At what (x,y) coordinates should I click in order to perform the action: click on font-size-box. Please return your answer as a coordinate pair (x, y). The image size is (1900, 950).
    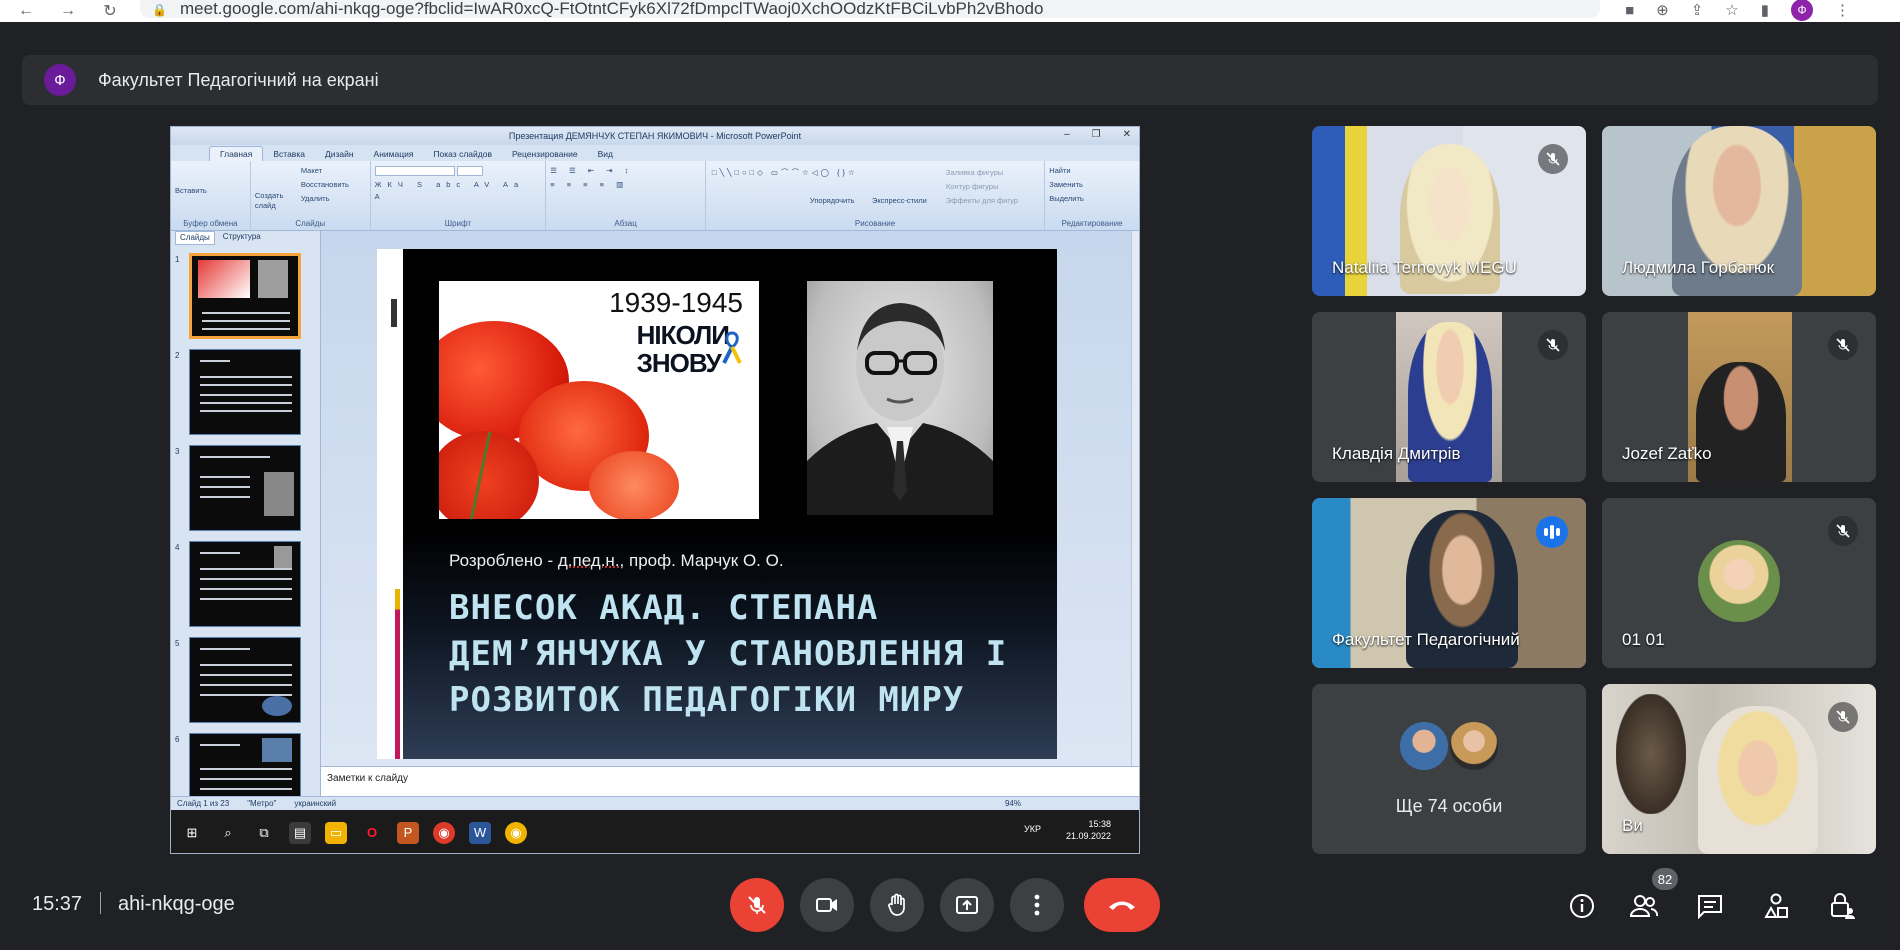
    Looking at the image, I should click on (469, 171).